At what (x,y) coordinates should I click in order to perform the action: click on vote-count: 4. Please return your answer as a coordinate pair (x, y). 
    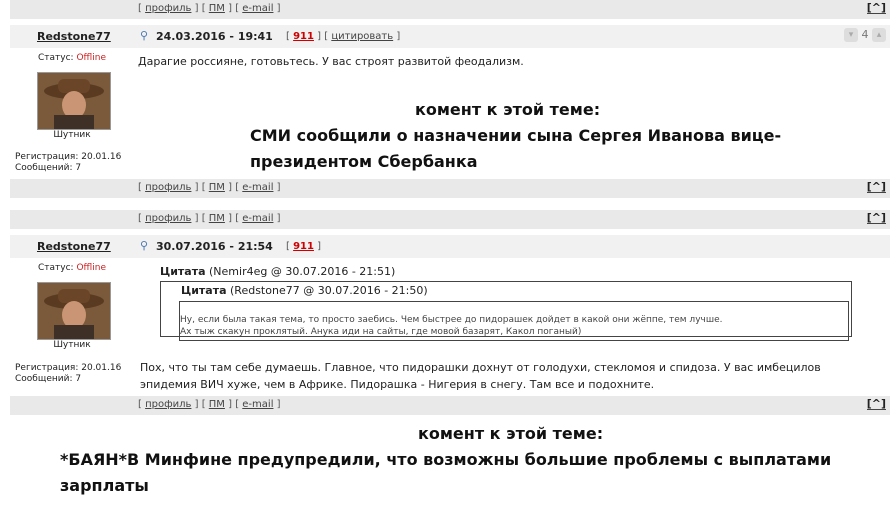
    Looking at the image, I should click on (865, 34).